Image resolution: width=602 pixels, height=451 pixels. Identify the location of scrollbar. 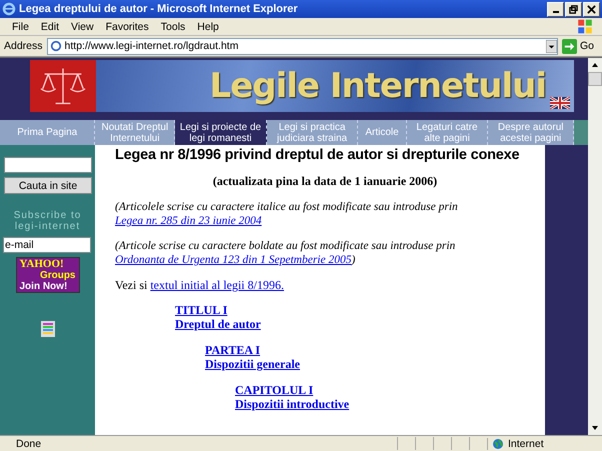
(595, 246).